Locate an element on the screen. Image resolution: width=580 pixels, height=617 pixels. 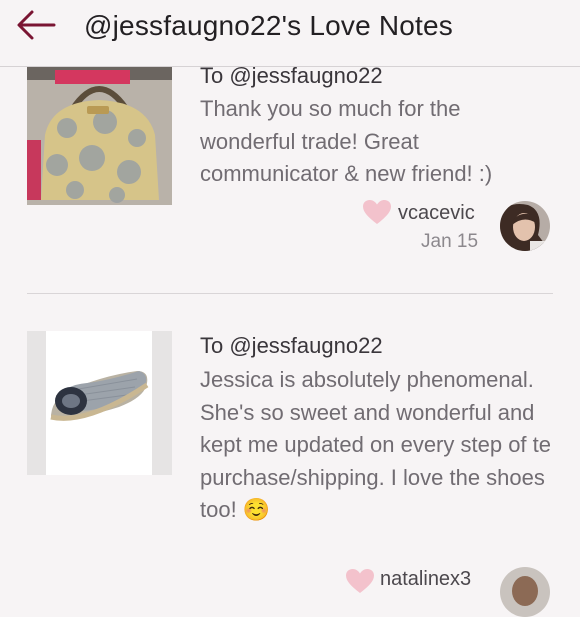
note-date: Jan 15 is located at coordinates (450, 241).